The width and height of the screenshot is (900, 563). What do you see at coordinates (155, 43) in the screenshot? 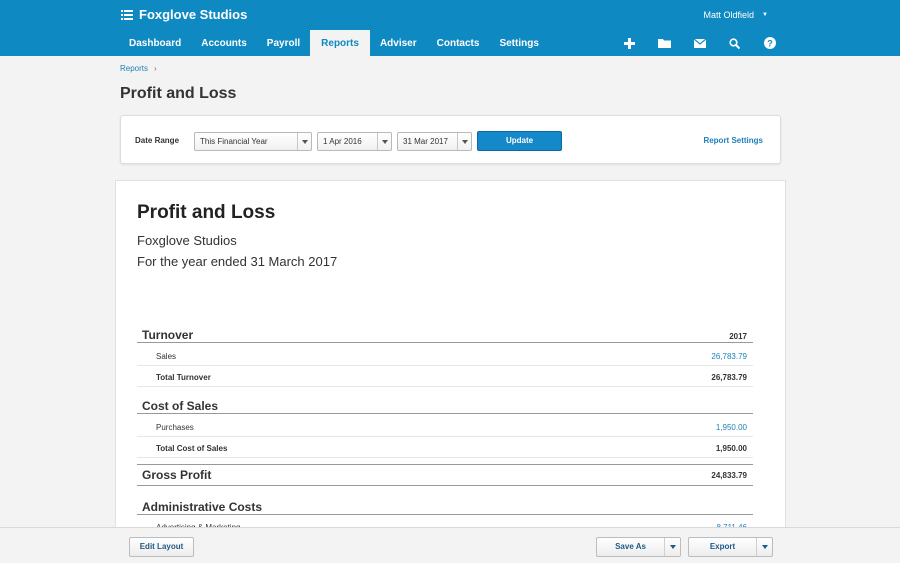
I see `nav-dashboard: Dashboard` at bounding box center [155, 43].